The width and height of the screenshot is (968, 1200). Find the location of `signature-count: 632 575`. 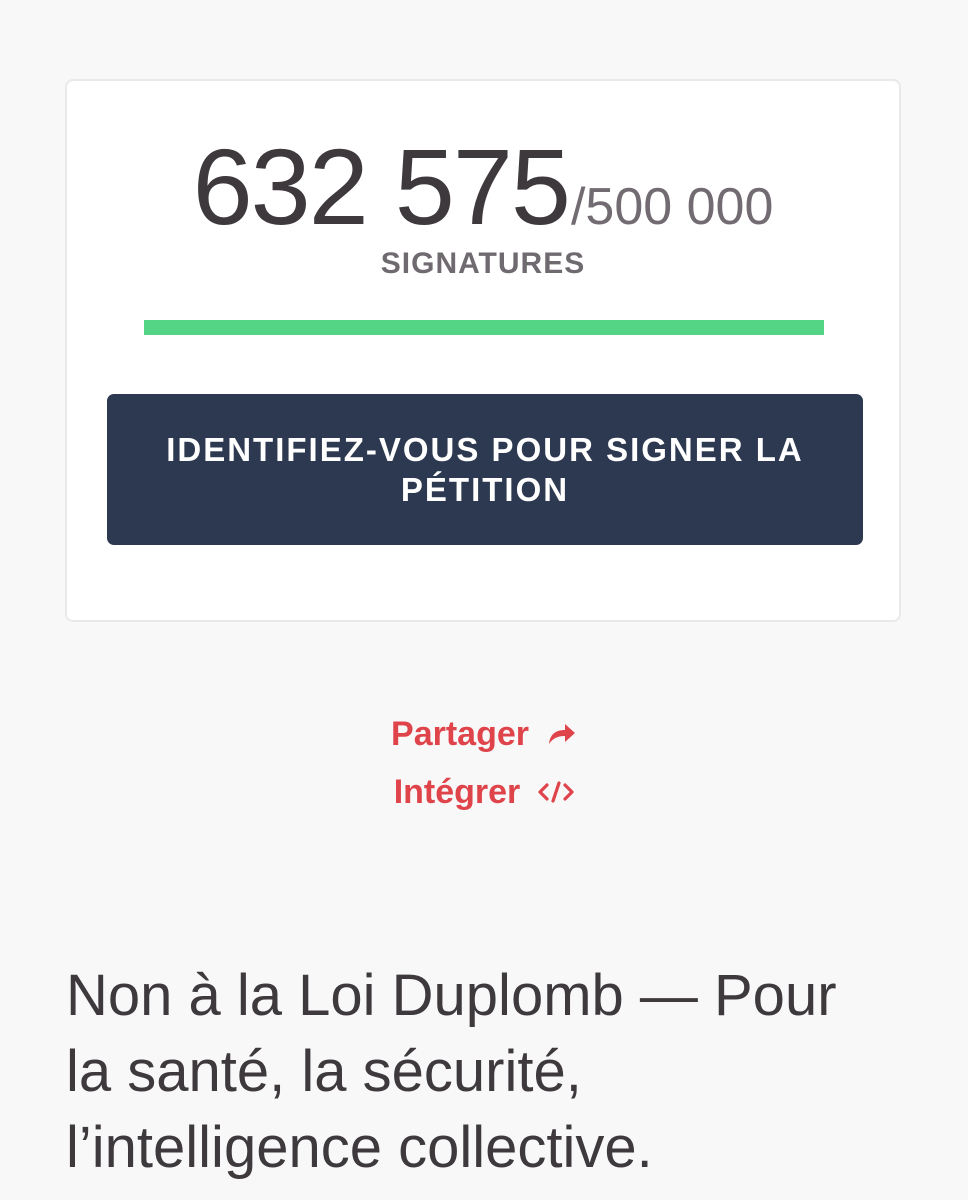

signature-count: 632 575 is located at coordinates (381, 186).